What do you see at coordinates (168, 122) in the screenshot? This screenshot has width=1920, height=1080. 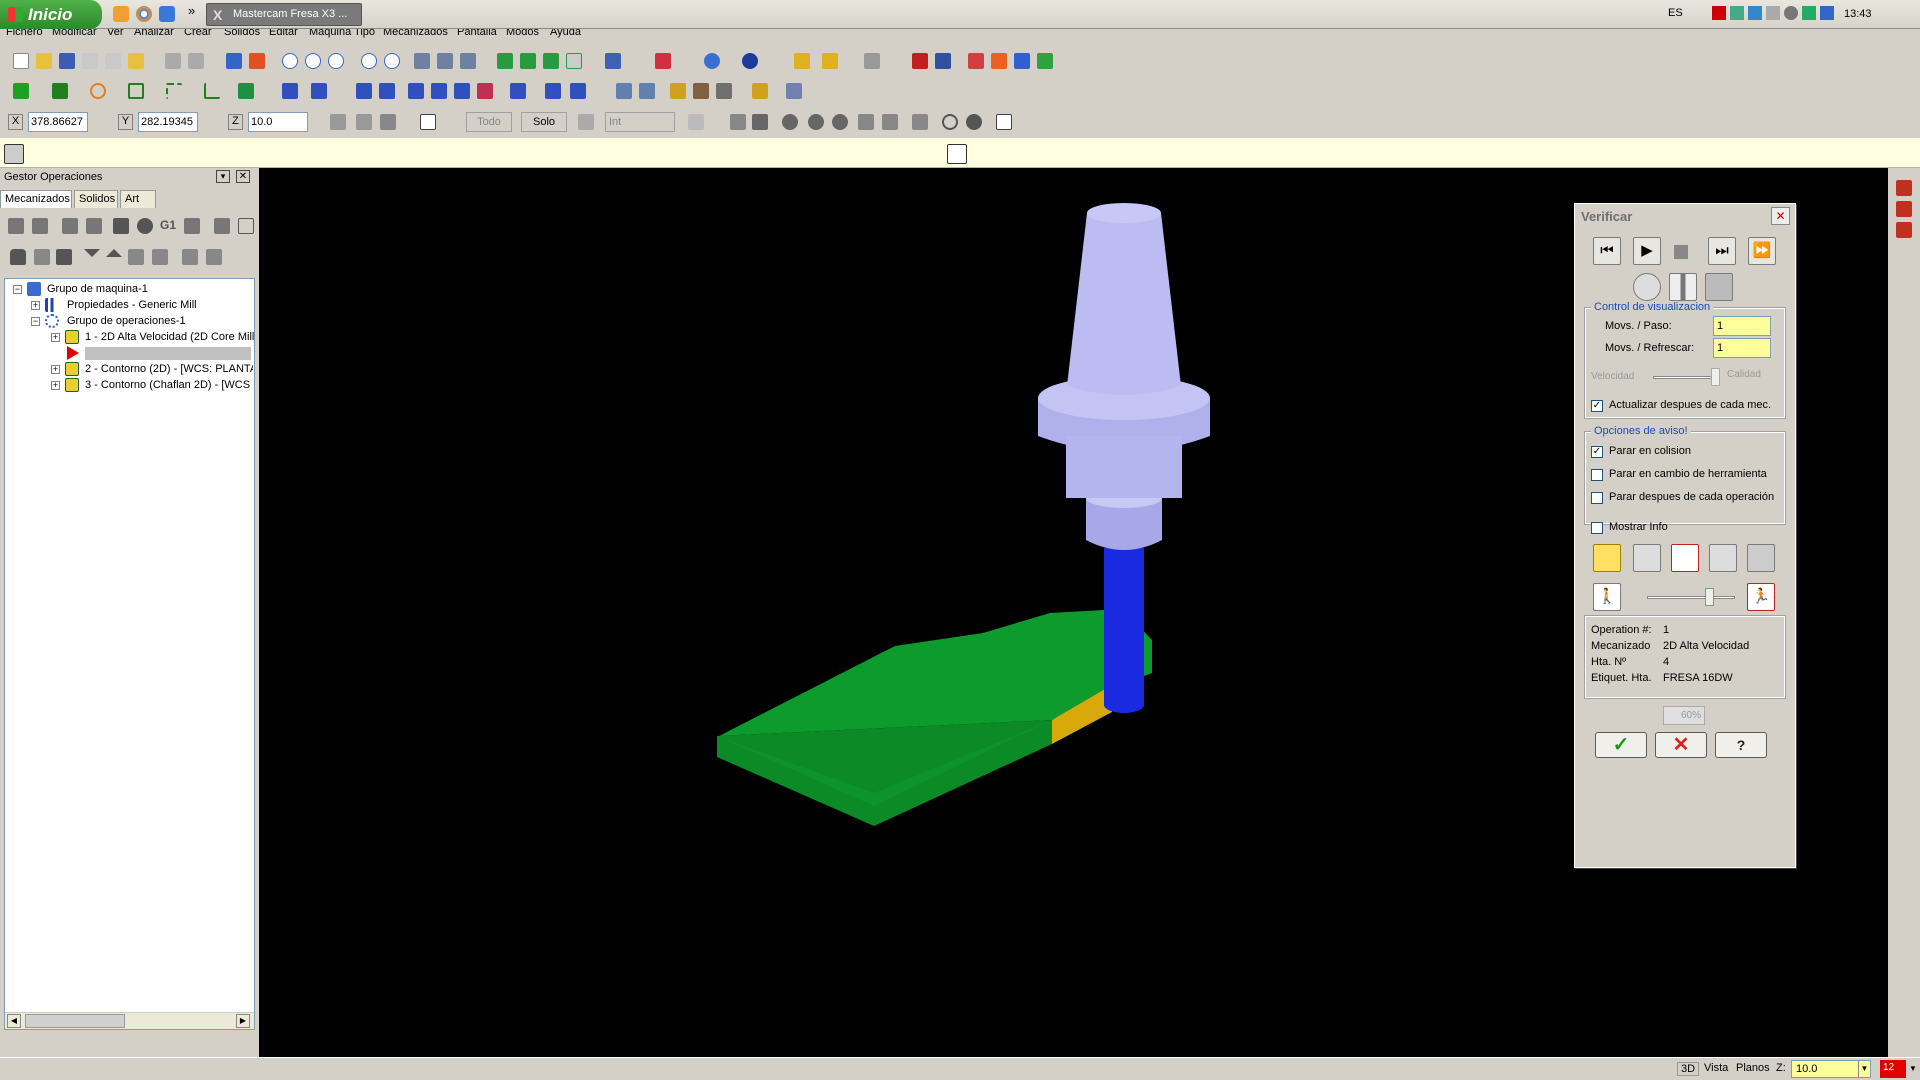 I see `y-coord-input` at bounding box center [168, 122].